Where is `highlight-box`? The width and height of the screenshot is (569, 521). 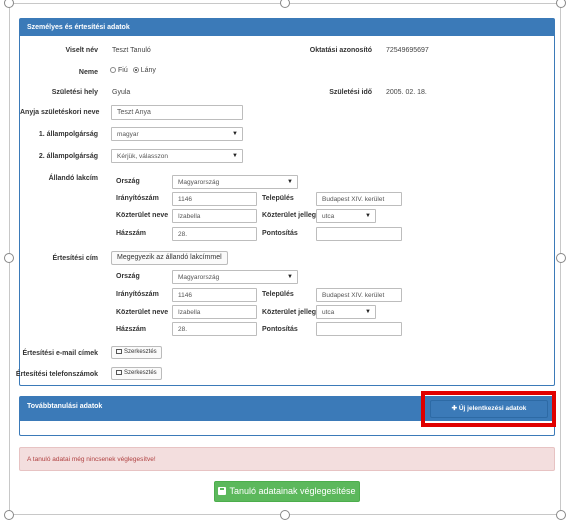 highlight-box is located at coordinates (488, 409).